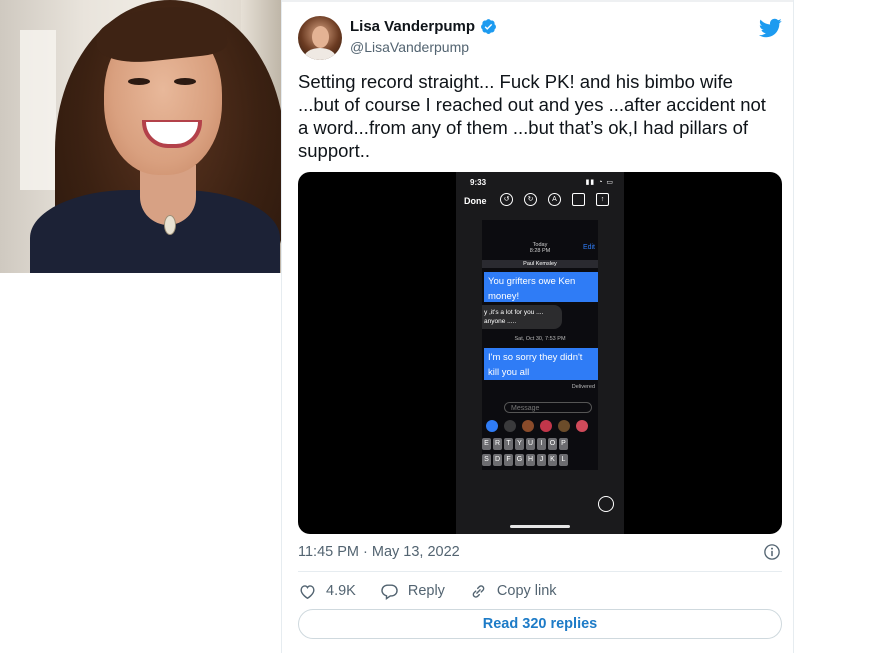 This screenshot has width=873, height=653. What do you see at coordinates (508, 460) in the screenshot?
I see `keyboard-key: F` at bounding box center [508, 460].